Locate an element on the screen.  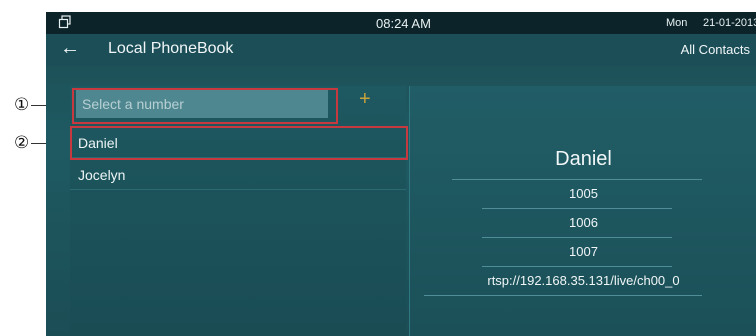
detail-number-2: 1006 is located at coordinates (583, 222).